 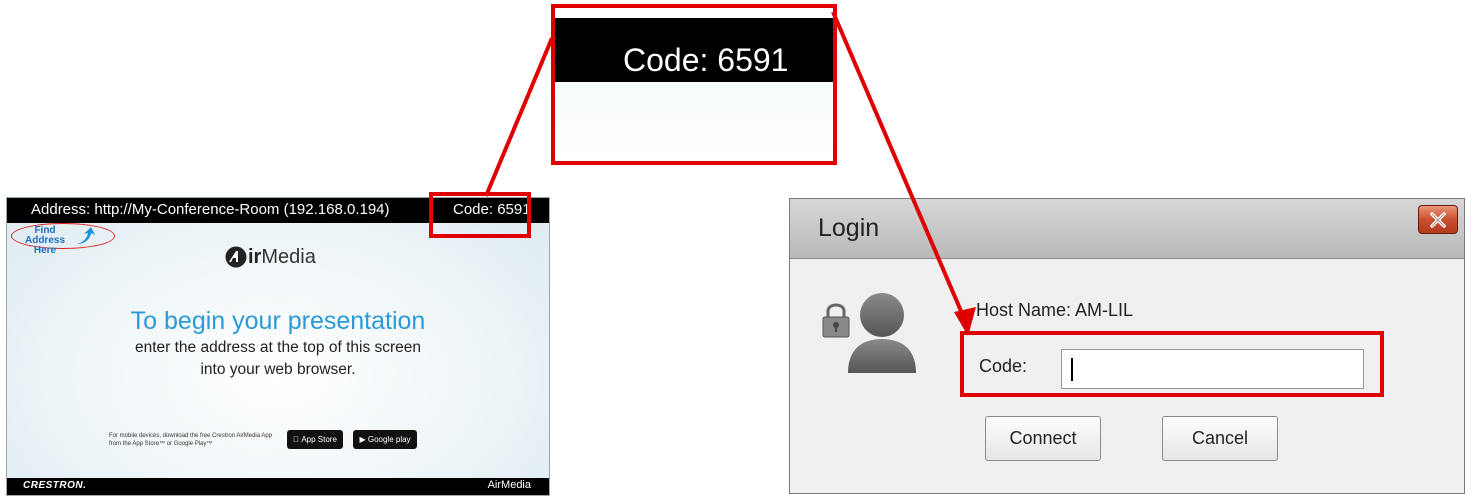 I want to click on find-address-label: Find Address Here, so click(x=44, y=240).